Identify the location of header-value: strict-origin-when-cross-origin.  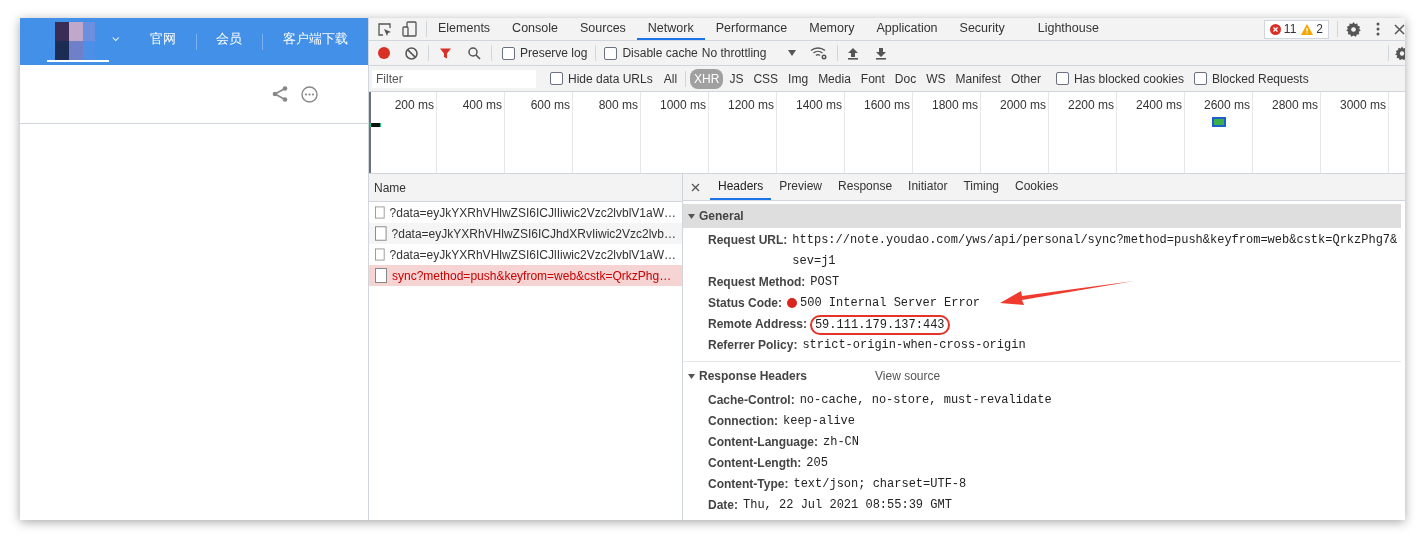
(914, 345).